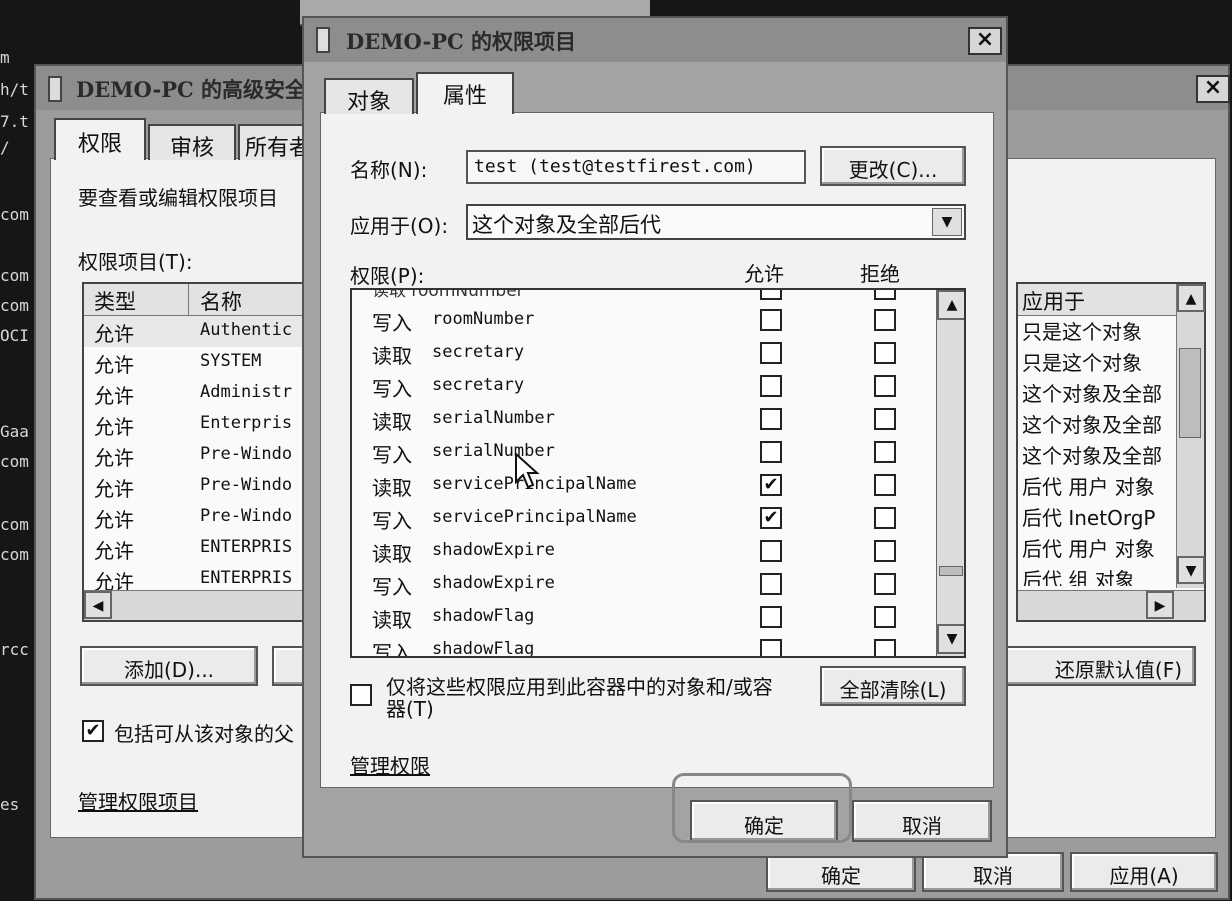 This screenshot has width=1232, height=901. Describe the element at coordinates (841, 872) in the screenshot. I see `ok-button: 确定` at that location.